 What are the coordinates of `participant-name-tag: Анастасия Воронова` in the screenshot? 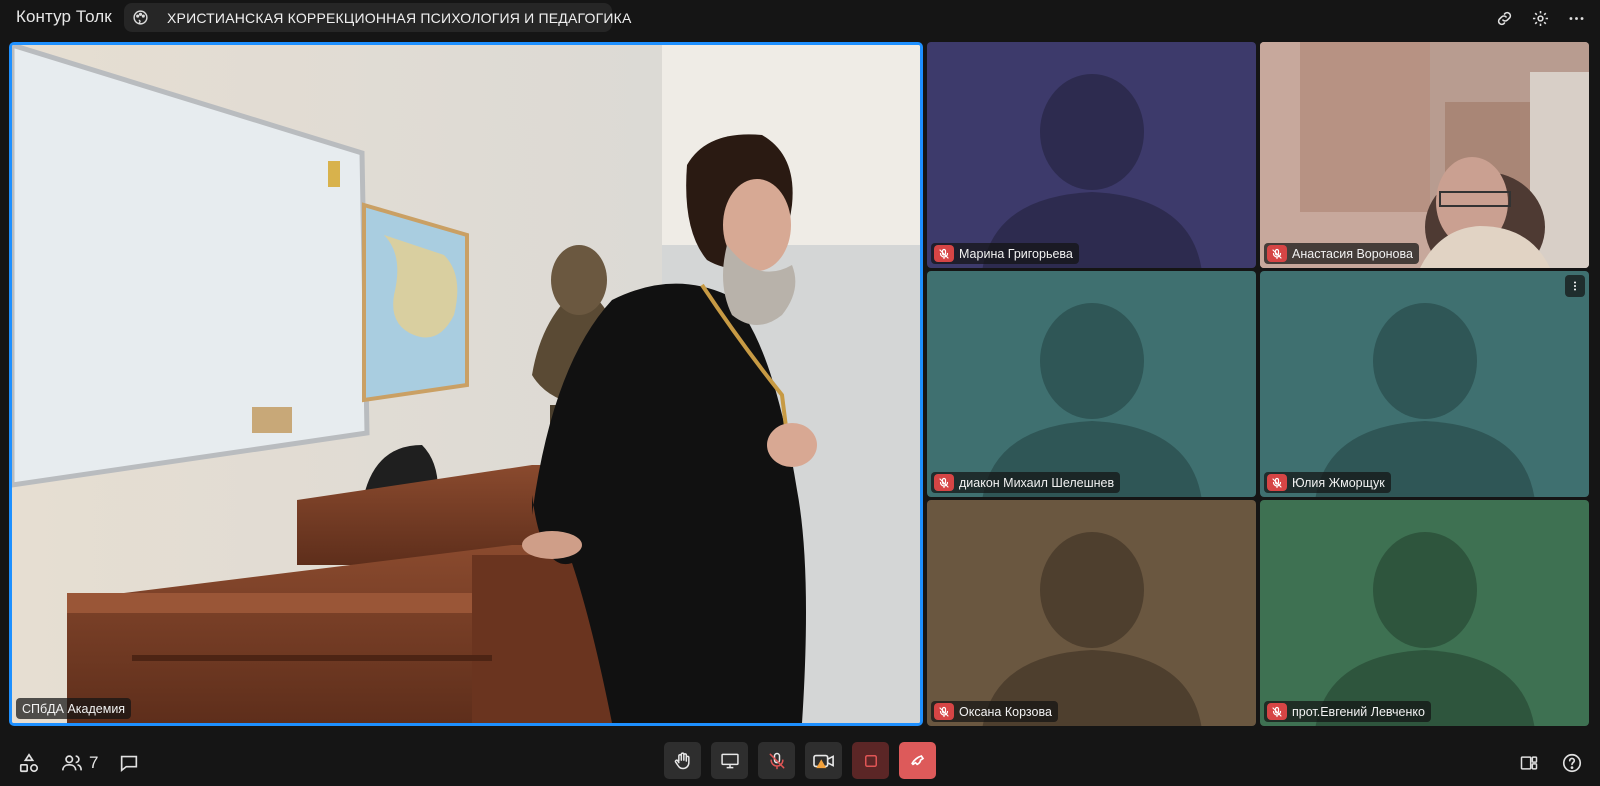 It's located at (1341, 253).